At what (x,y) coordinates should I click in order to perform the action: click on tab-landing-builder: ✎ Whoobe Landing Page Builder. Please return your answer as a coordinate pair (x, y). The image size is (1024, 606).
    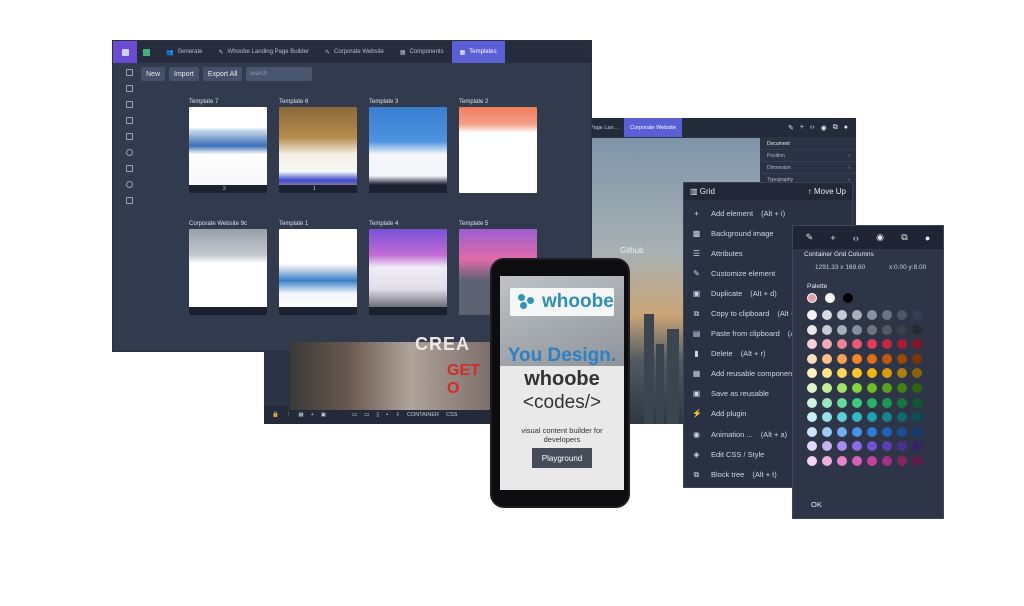
    Looking at the image, I should click on (264, 52).